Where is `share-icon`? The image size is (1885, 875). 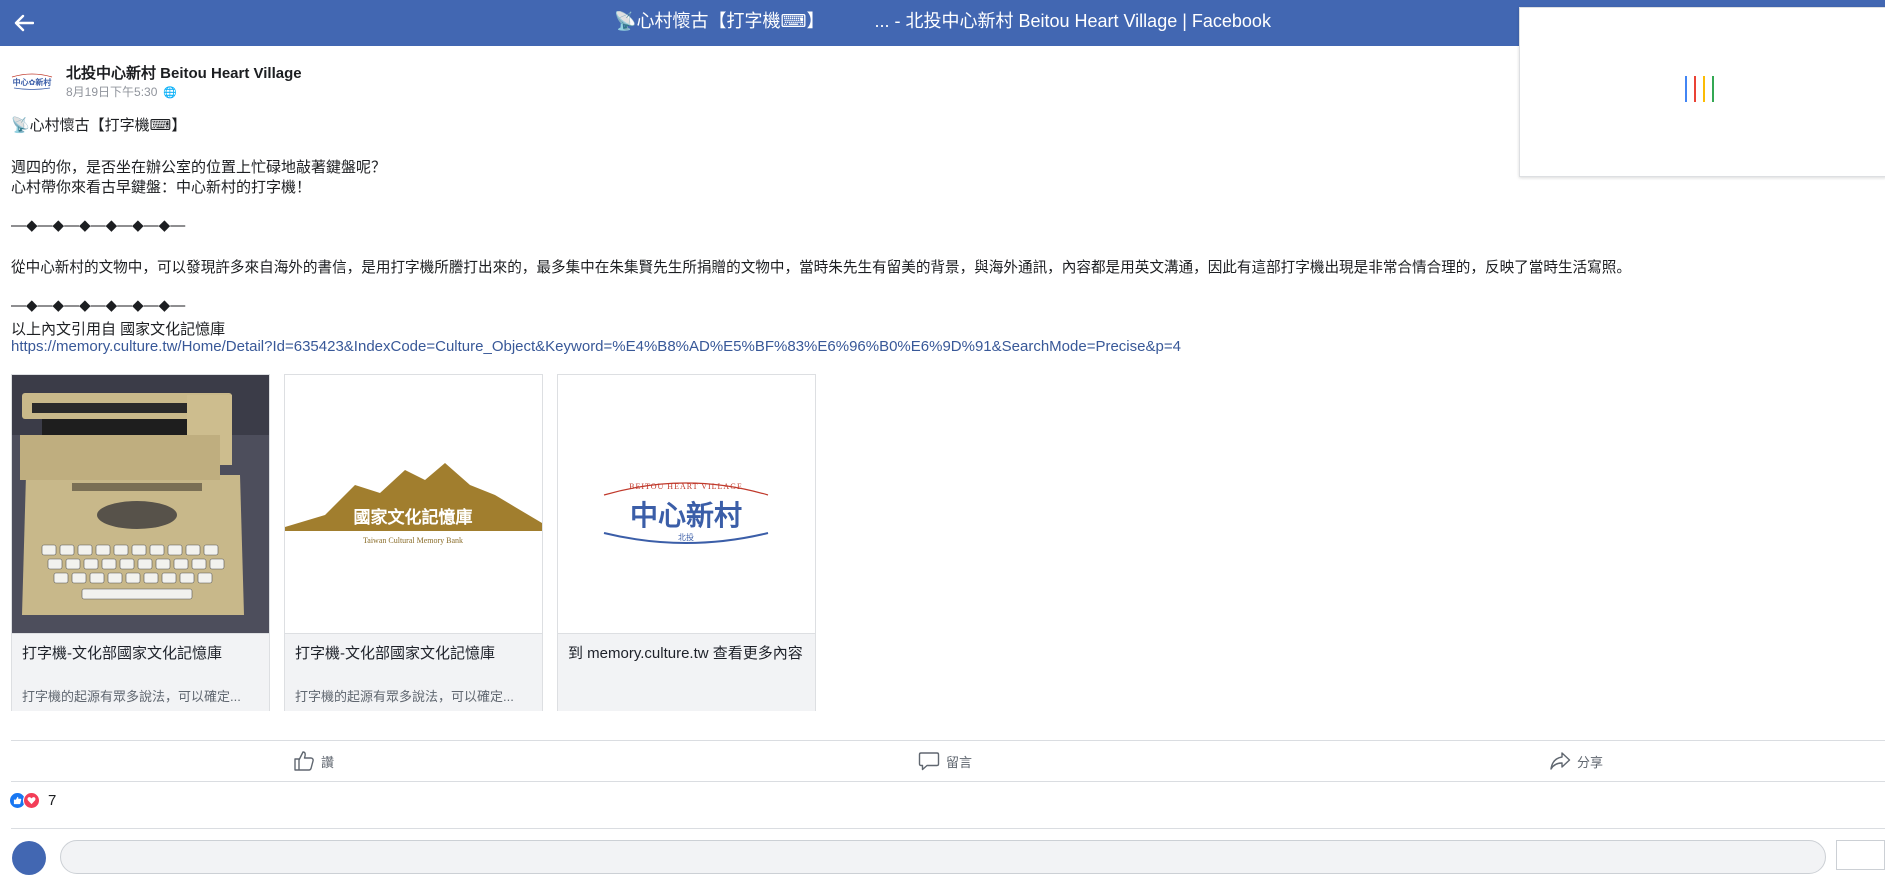 share-icon is located at coordinates (1560, 761).